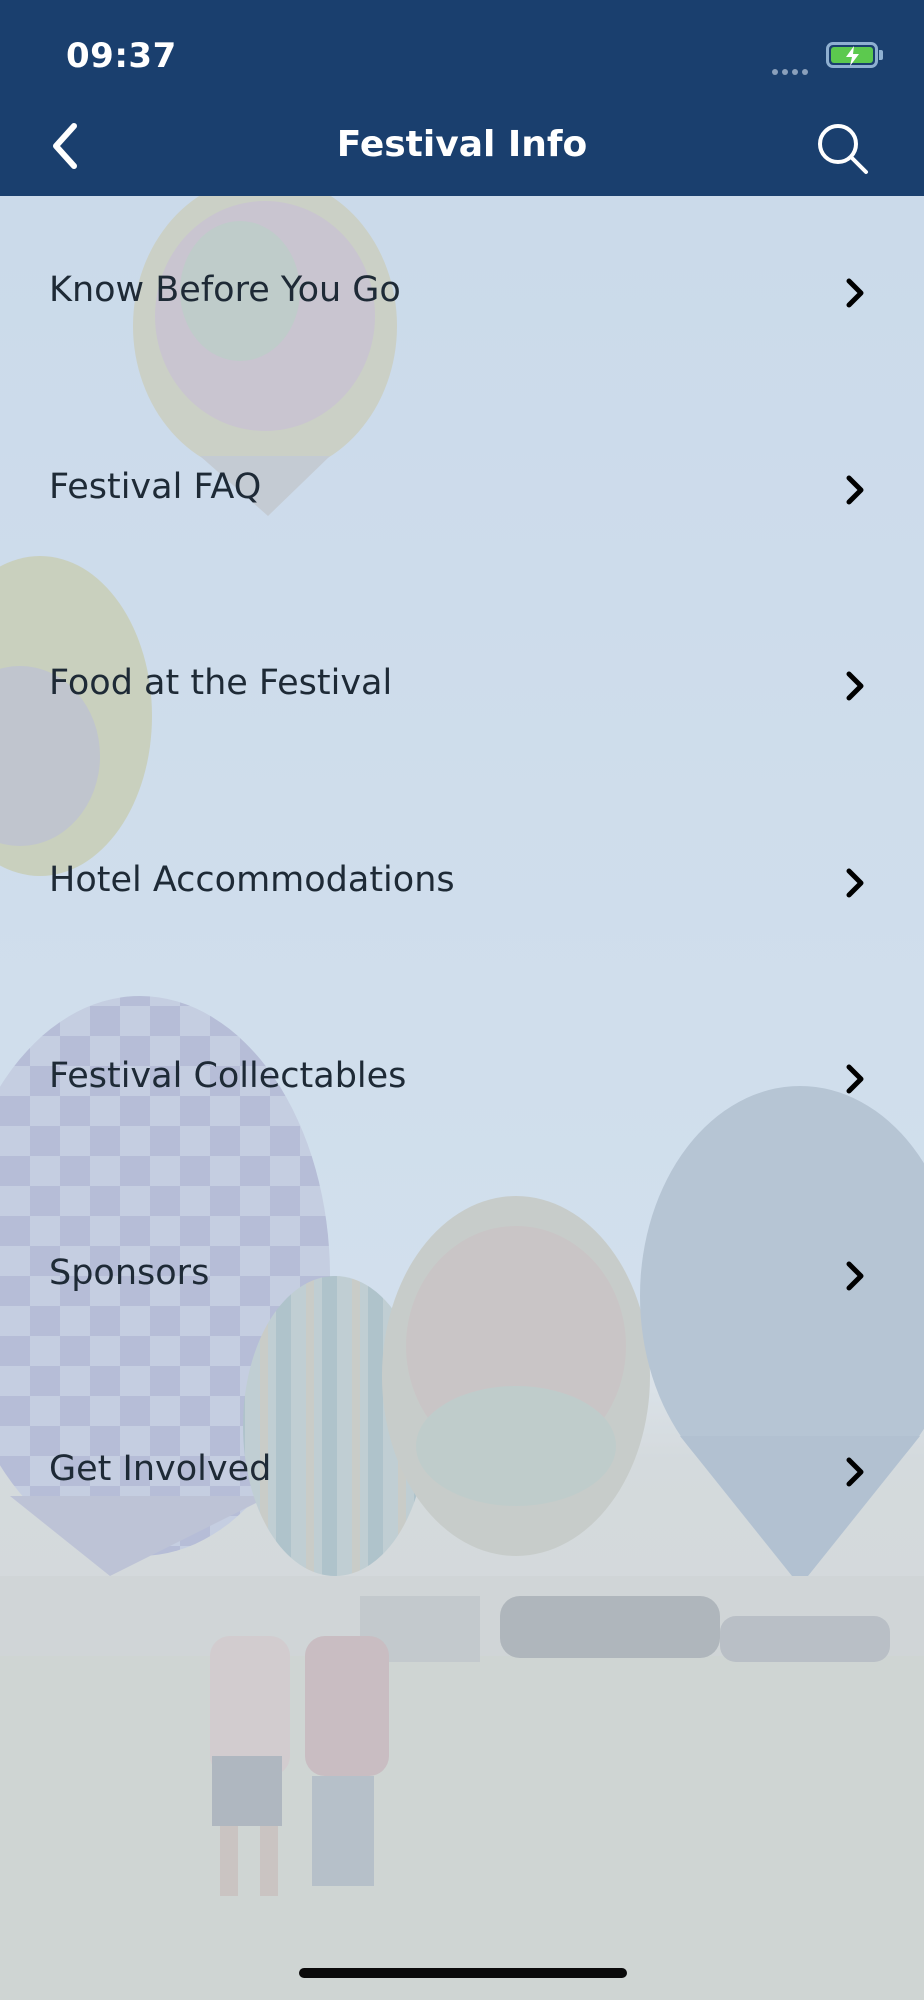 This screenshot has height=2000, width=924. I want to click on battery-tip, so click(881, 55).